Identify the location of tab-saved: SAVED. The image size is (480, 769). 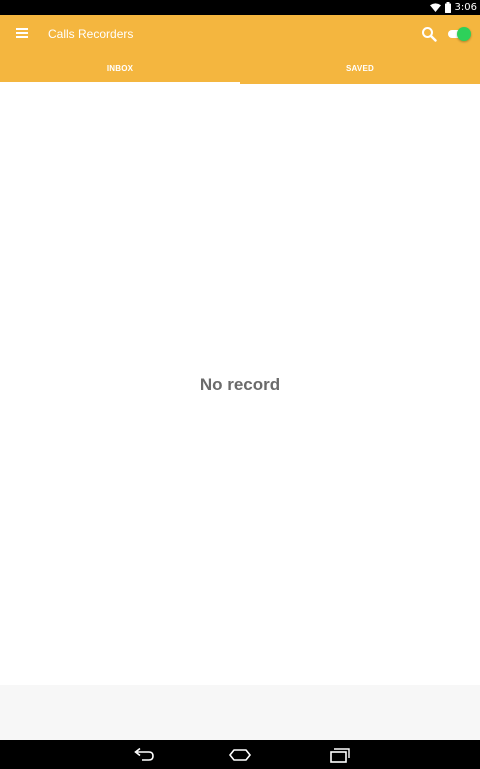
(360, 69).